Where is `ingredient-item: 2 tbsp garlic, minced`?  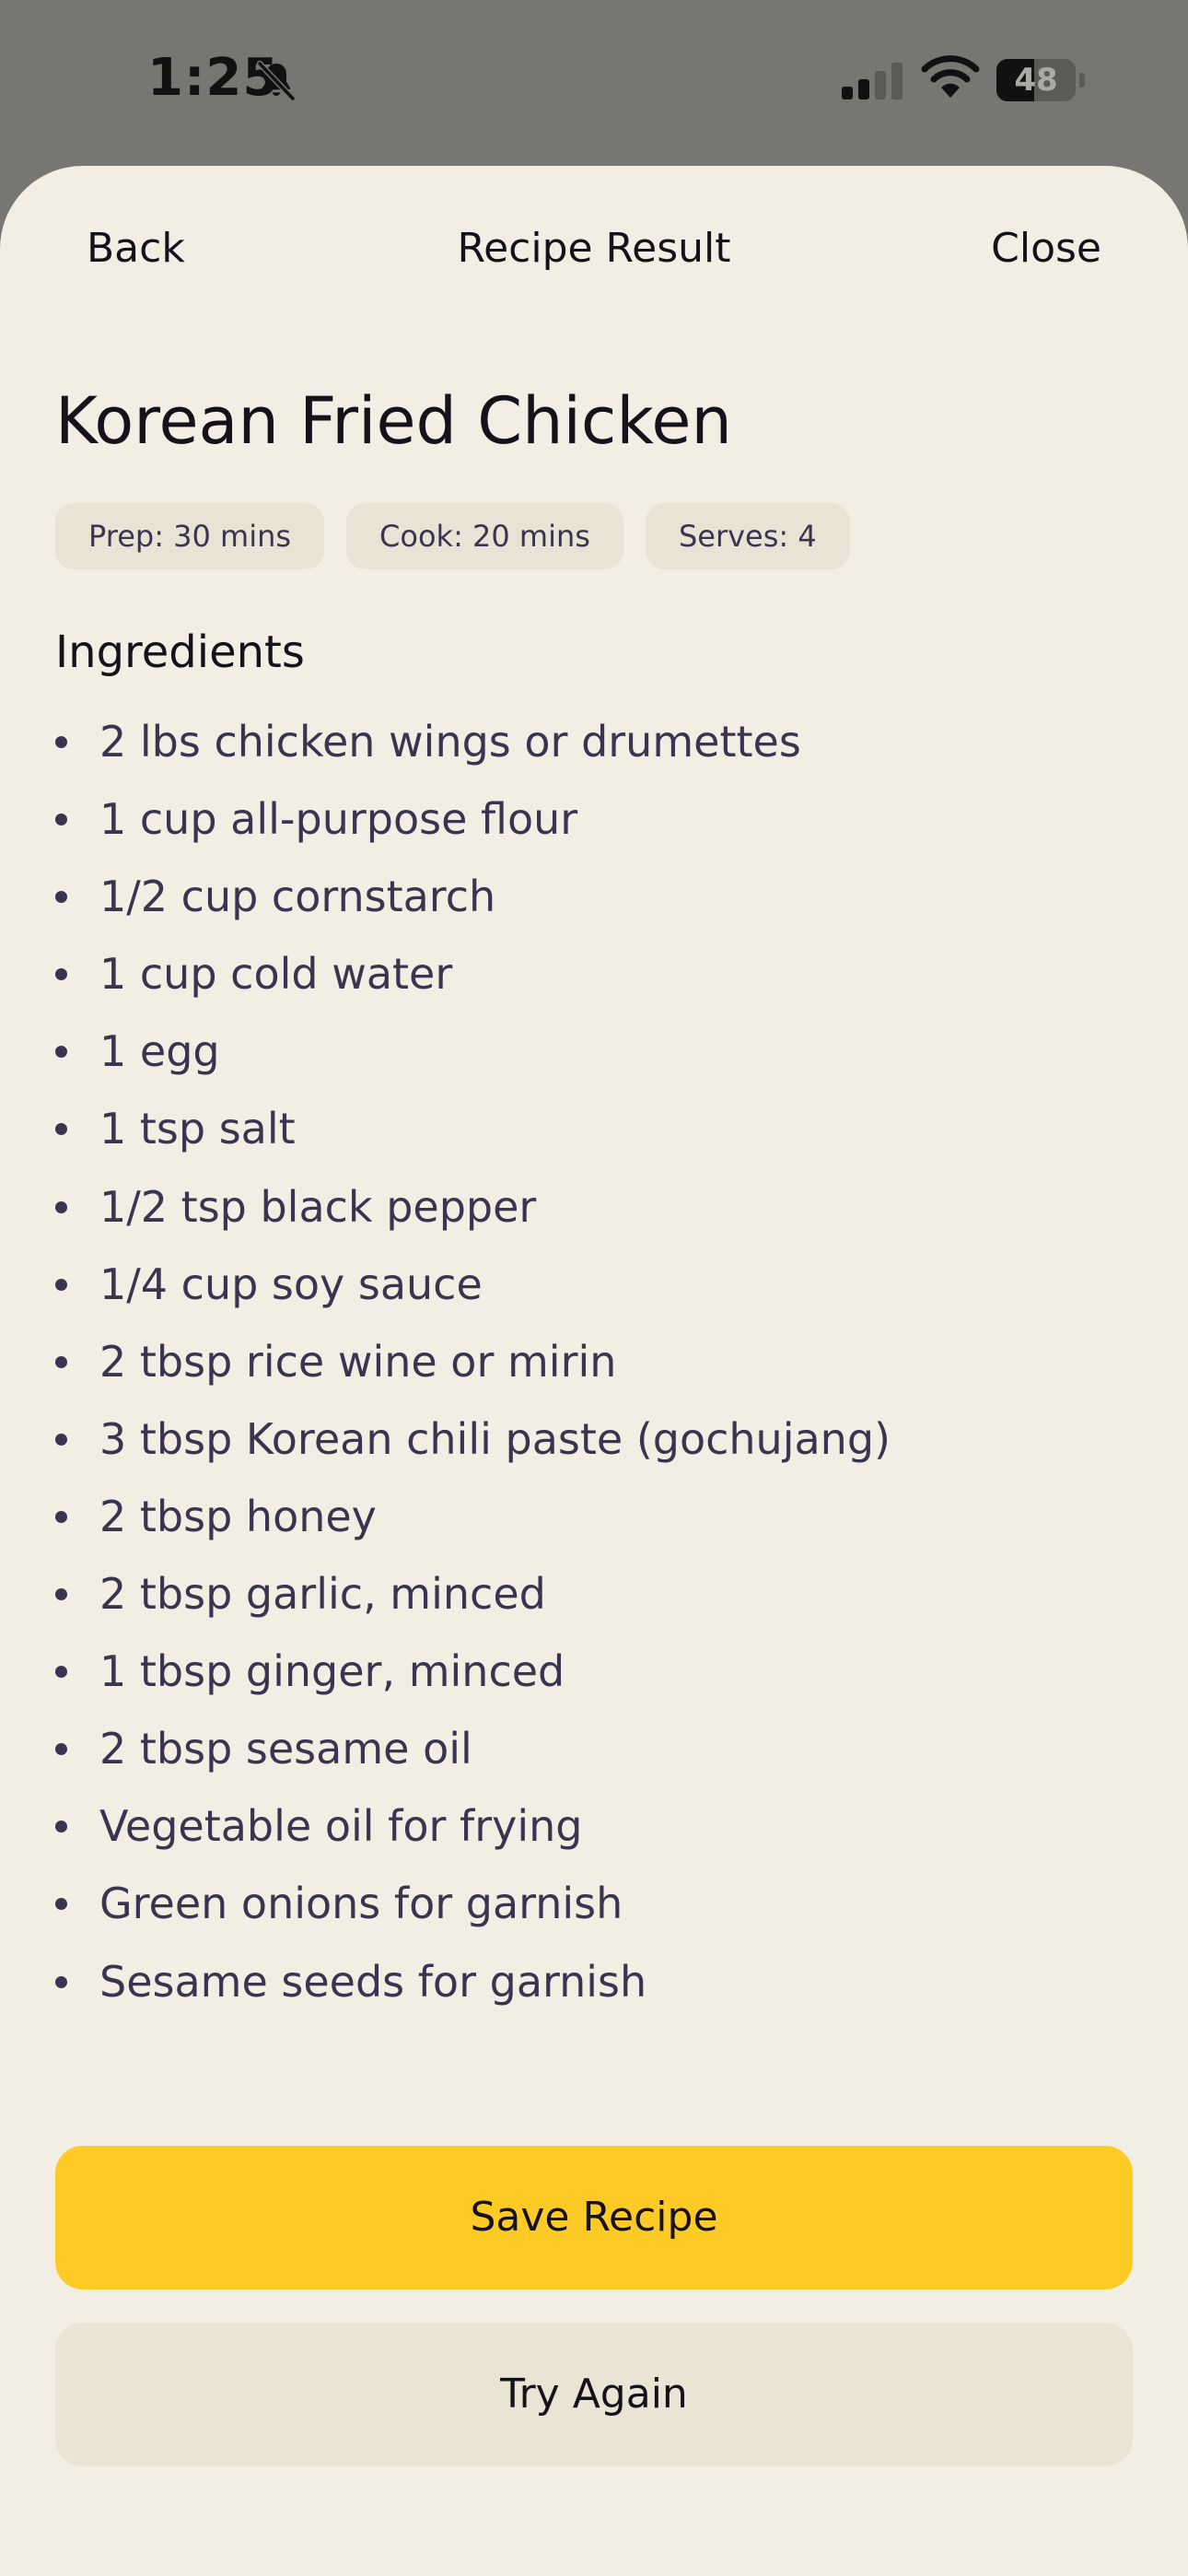
ingredient-item: 2 tbsp garlic, minced is located at coordinates (473, 1594).